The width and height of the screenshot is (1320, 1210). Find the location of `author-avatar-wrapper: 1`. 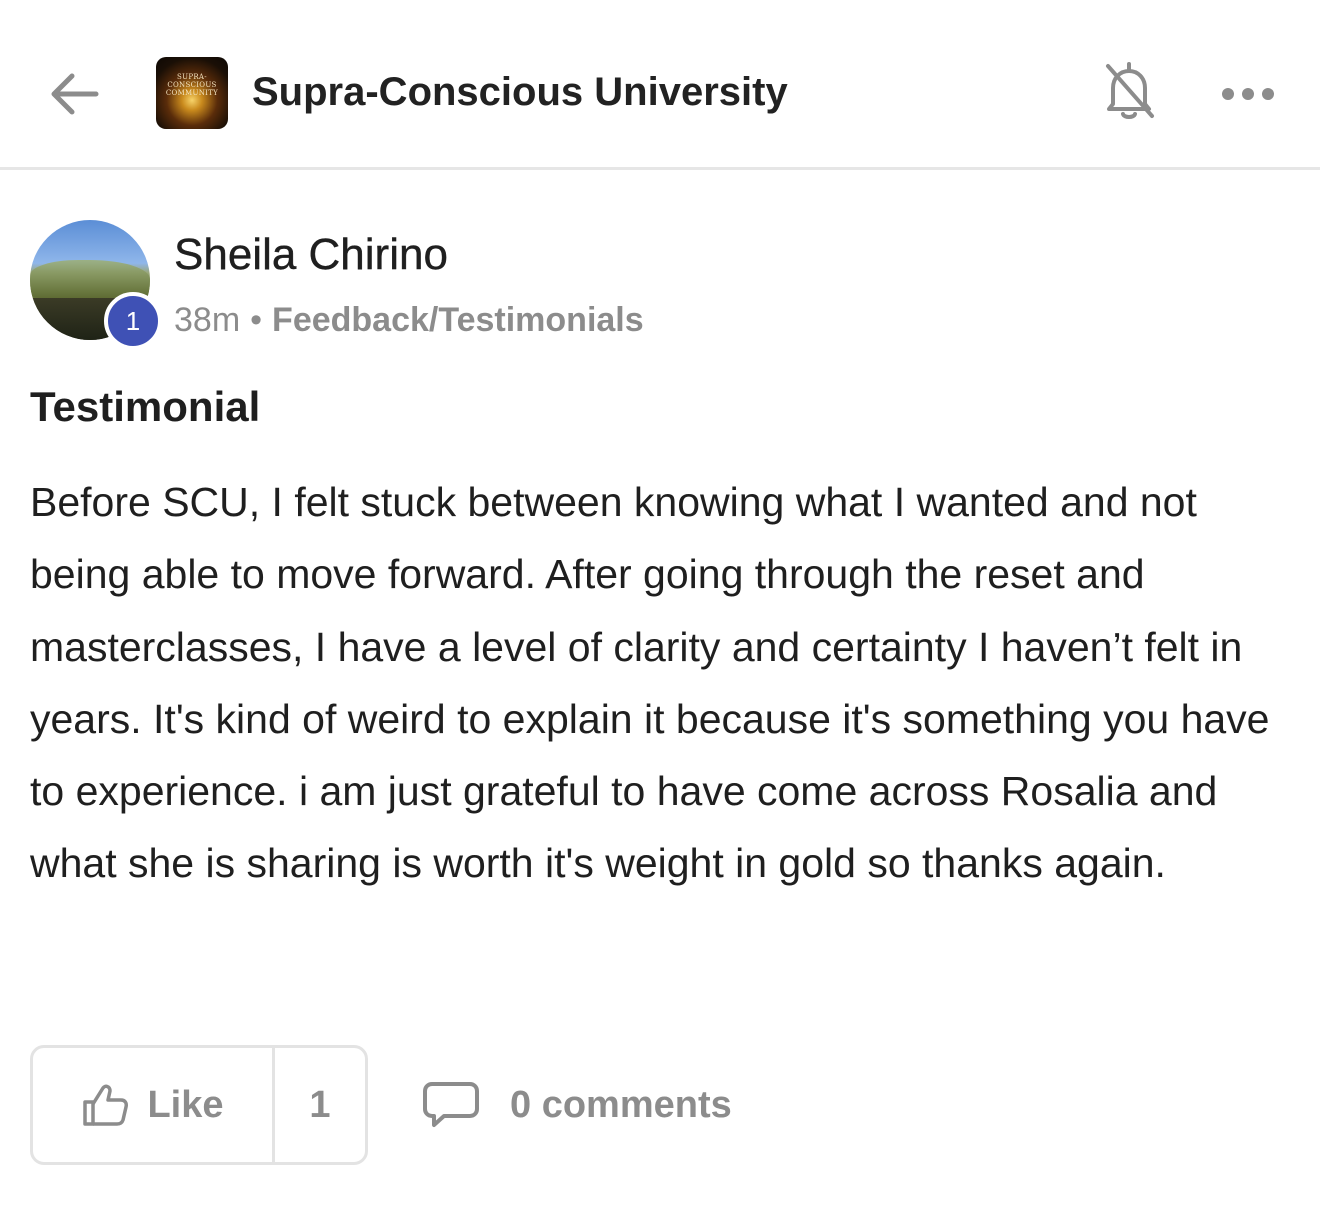

author-avatar-wrapper: 1 is located at coordinates (96, 285).